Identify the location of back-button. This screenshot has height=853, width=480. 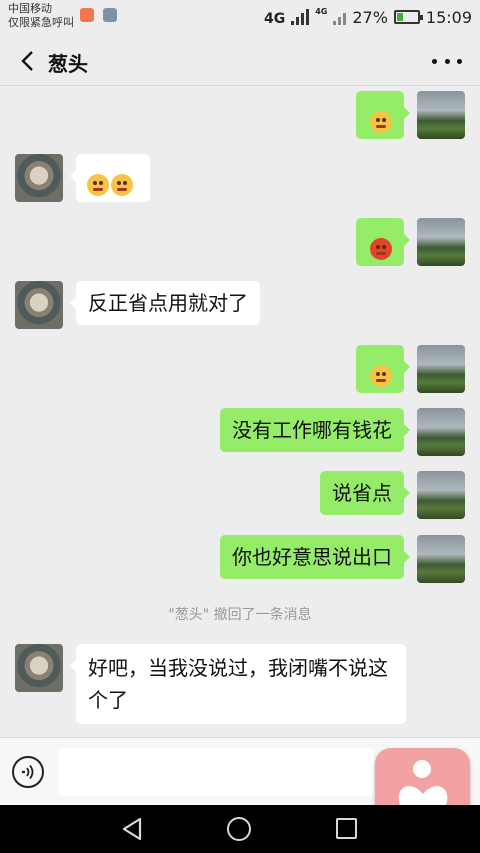
(27, 61).